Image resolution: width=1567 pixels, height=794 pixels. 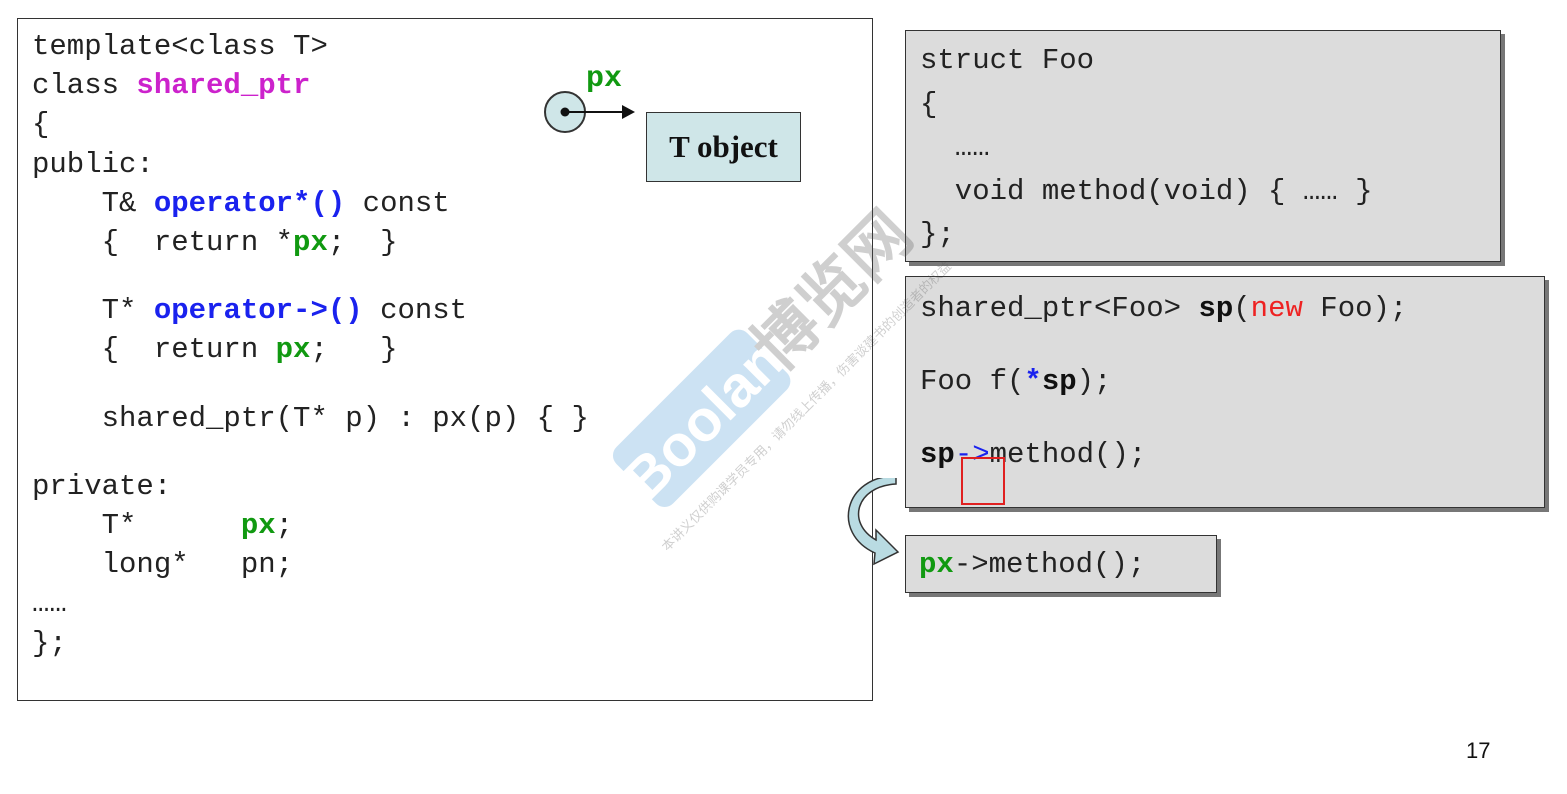 What do you see at coordinates (102, 486) in the screenshot?
I see `code-text: private:` at bounding box center [102, 486].